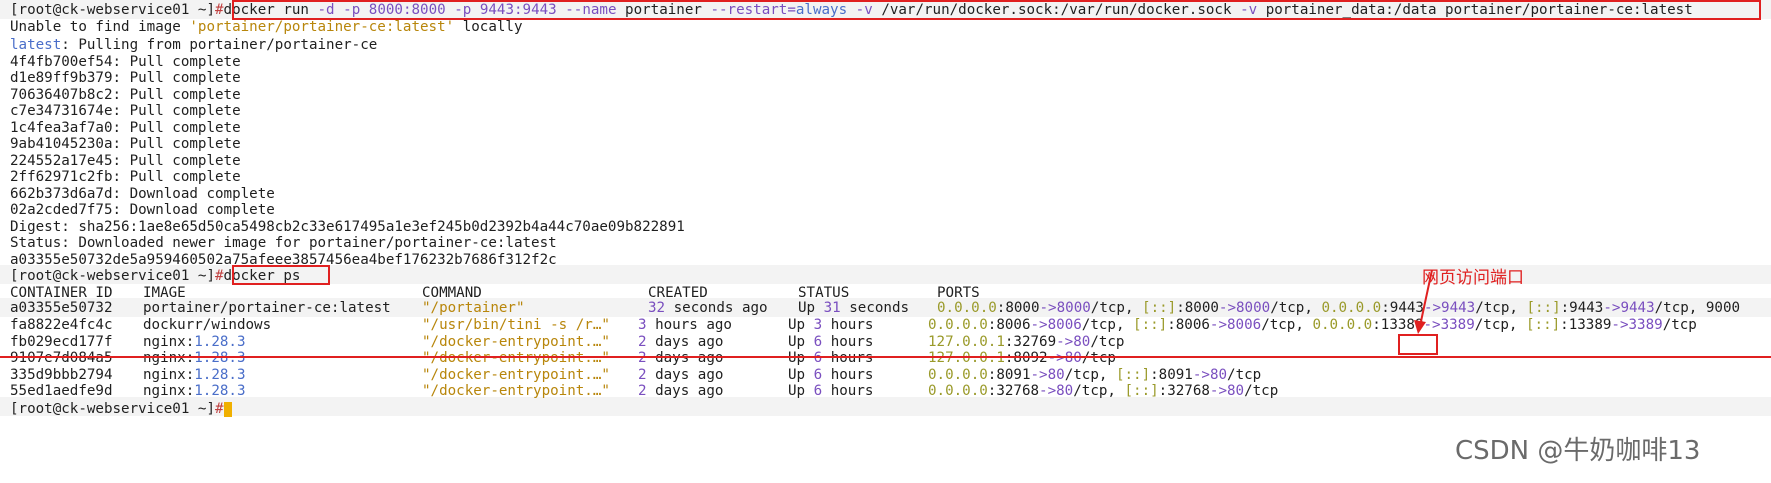 The image size is (1771, 483). What do you see at coordinates (1473, 278) in the screenshot?
I see `annotation-label: 网页访问端口` at bounding box center [1473, 278].